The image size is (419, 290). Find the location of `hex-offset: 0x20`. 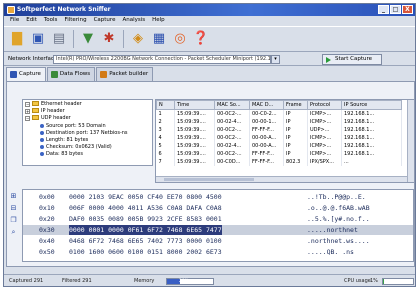

hex-offset: 0x20 is located at coordinates (47, 219).